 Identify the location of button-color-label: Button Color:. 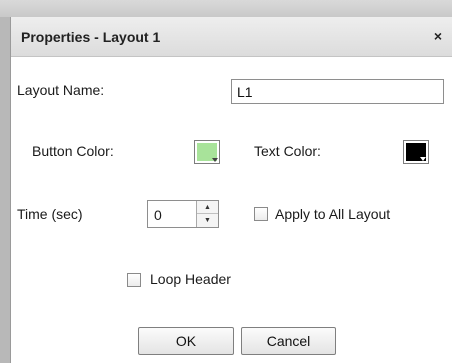
(73, 151).